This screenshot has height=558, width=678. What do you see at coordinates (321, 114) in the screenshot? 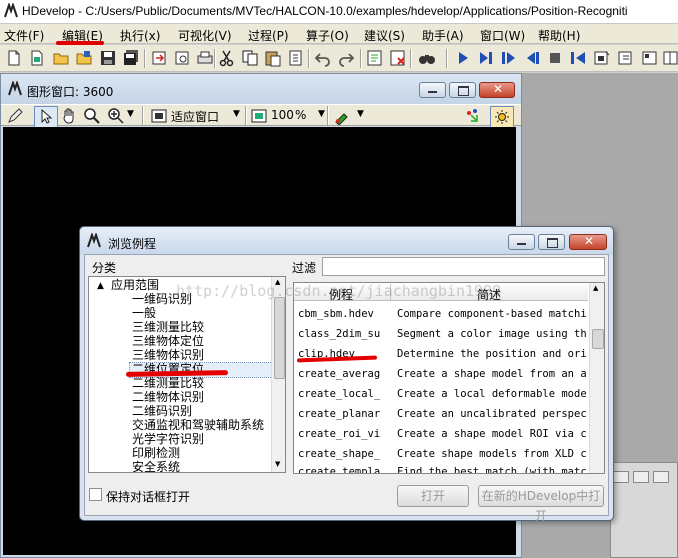
I see `zoom-value-dropdown-arrow-icon: ▼` at bounding box center [321, 114].